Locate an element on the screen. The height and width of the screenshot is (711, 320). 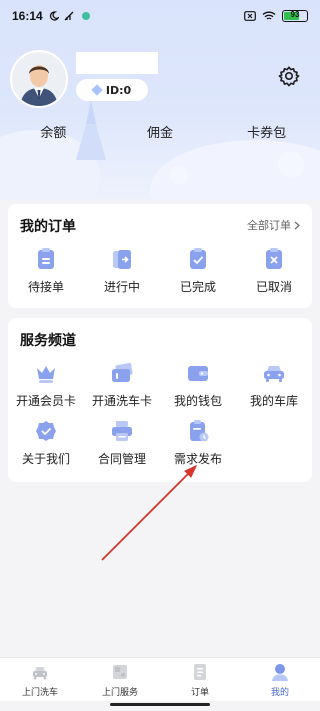
wifi-icon is located at coordinates (269, 15).